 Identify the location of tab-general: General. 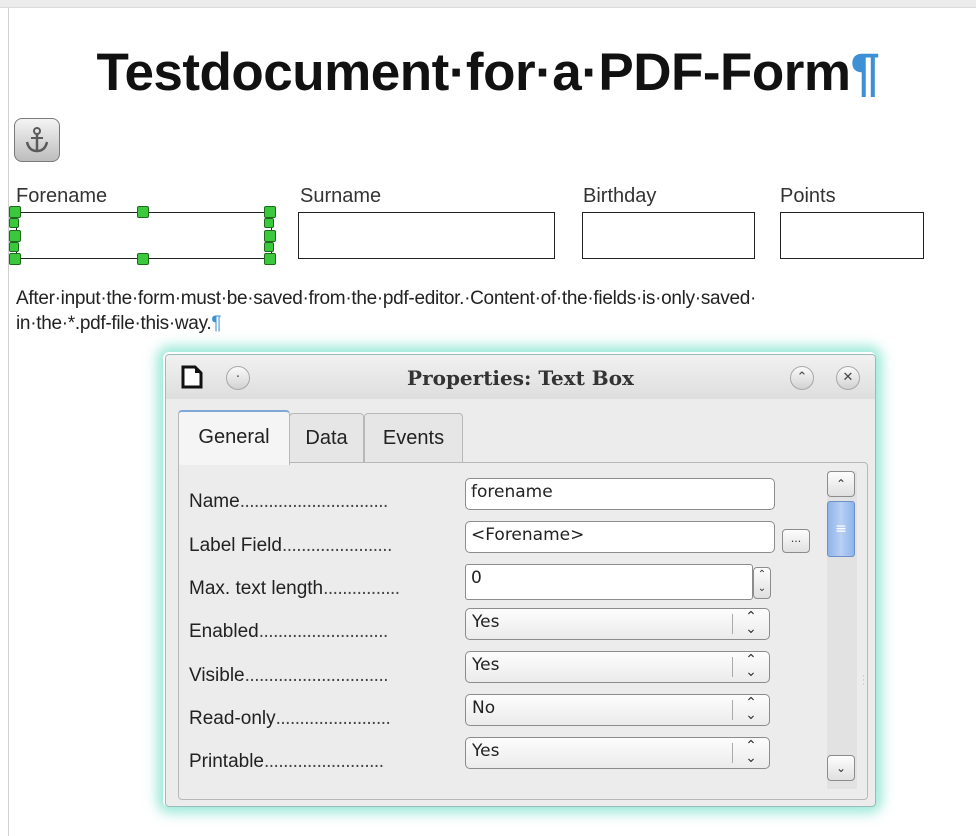
(234, 437).